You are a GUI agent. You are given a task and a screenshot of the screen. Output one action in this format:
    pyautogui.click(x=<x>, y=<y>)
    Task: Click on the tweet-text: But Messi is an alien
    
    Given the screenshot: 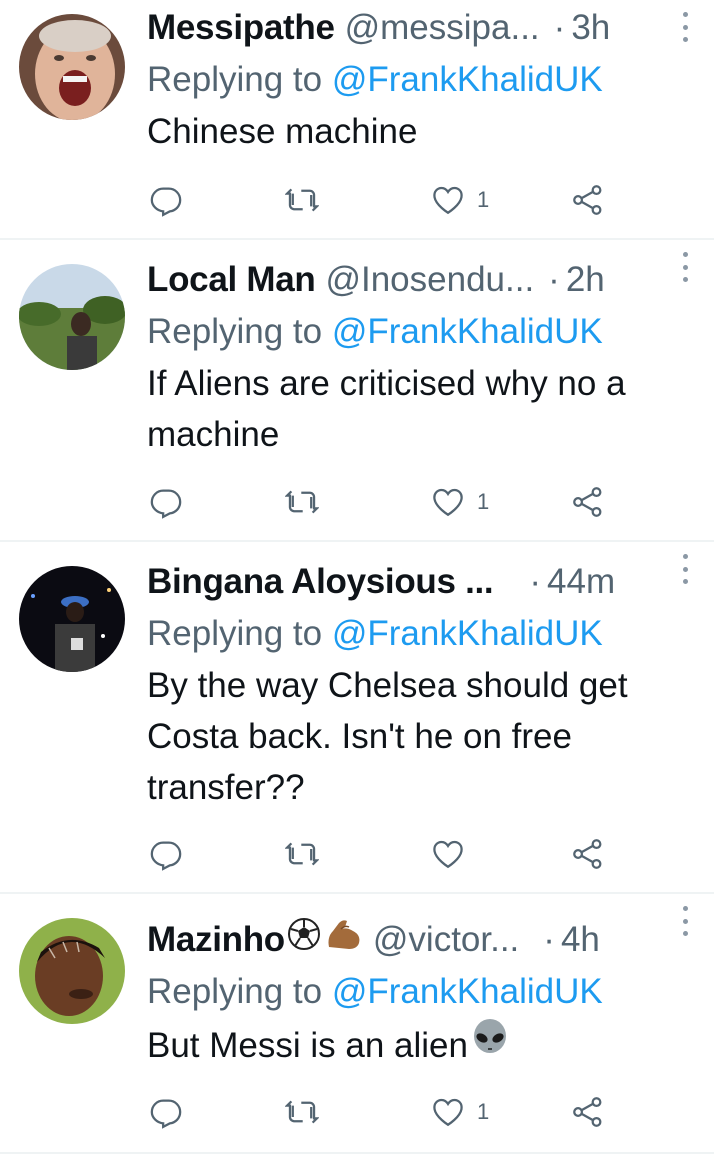 What is the action you would take?
    pyautogui.click(x=307, y=1045)
    